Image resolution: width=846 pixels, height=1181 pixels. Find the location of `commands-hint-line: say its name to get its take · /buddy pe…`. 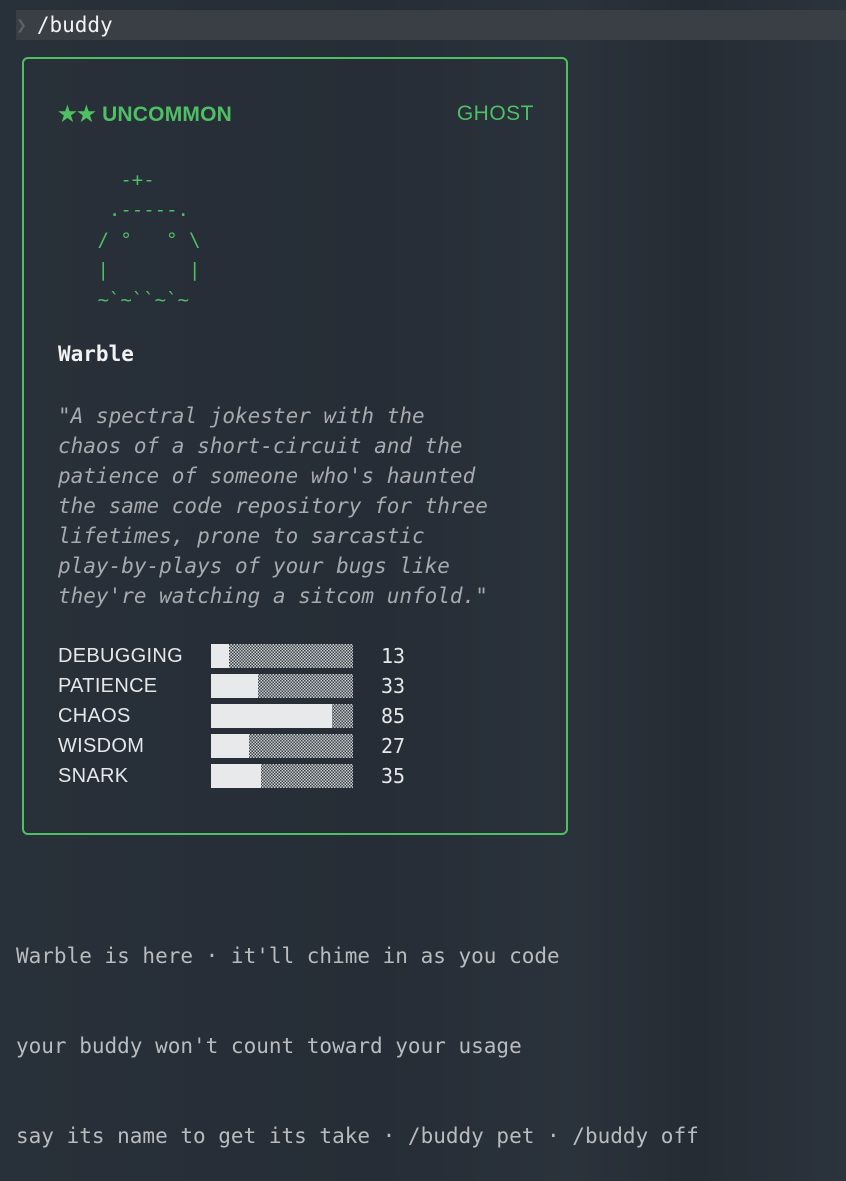

commands-hint-line: say its name to get its take · /buddy pe… is located at coordinates (357, 1136).